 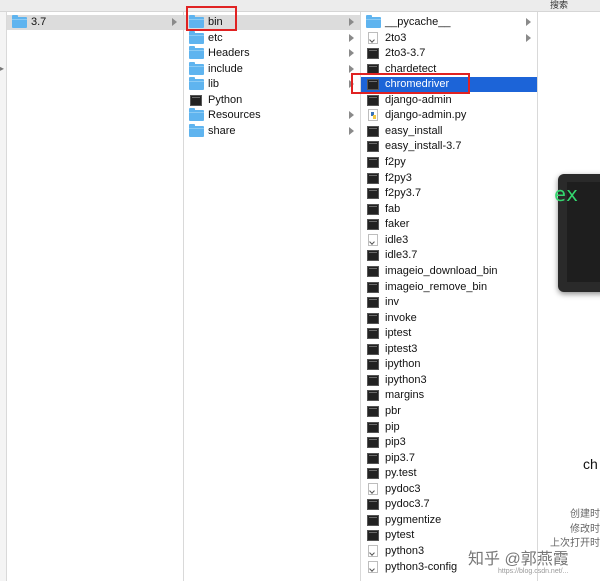 I want to click on item-label: pydoc3.7, so click(x=407, y=504).